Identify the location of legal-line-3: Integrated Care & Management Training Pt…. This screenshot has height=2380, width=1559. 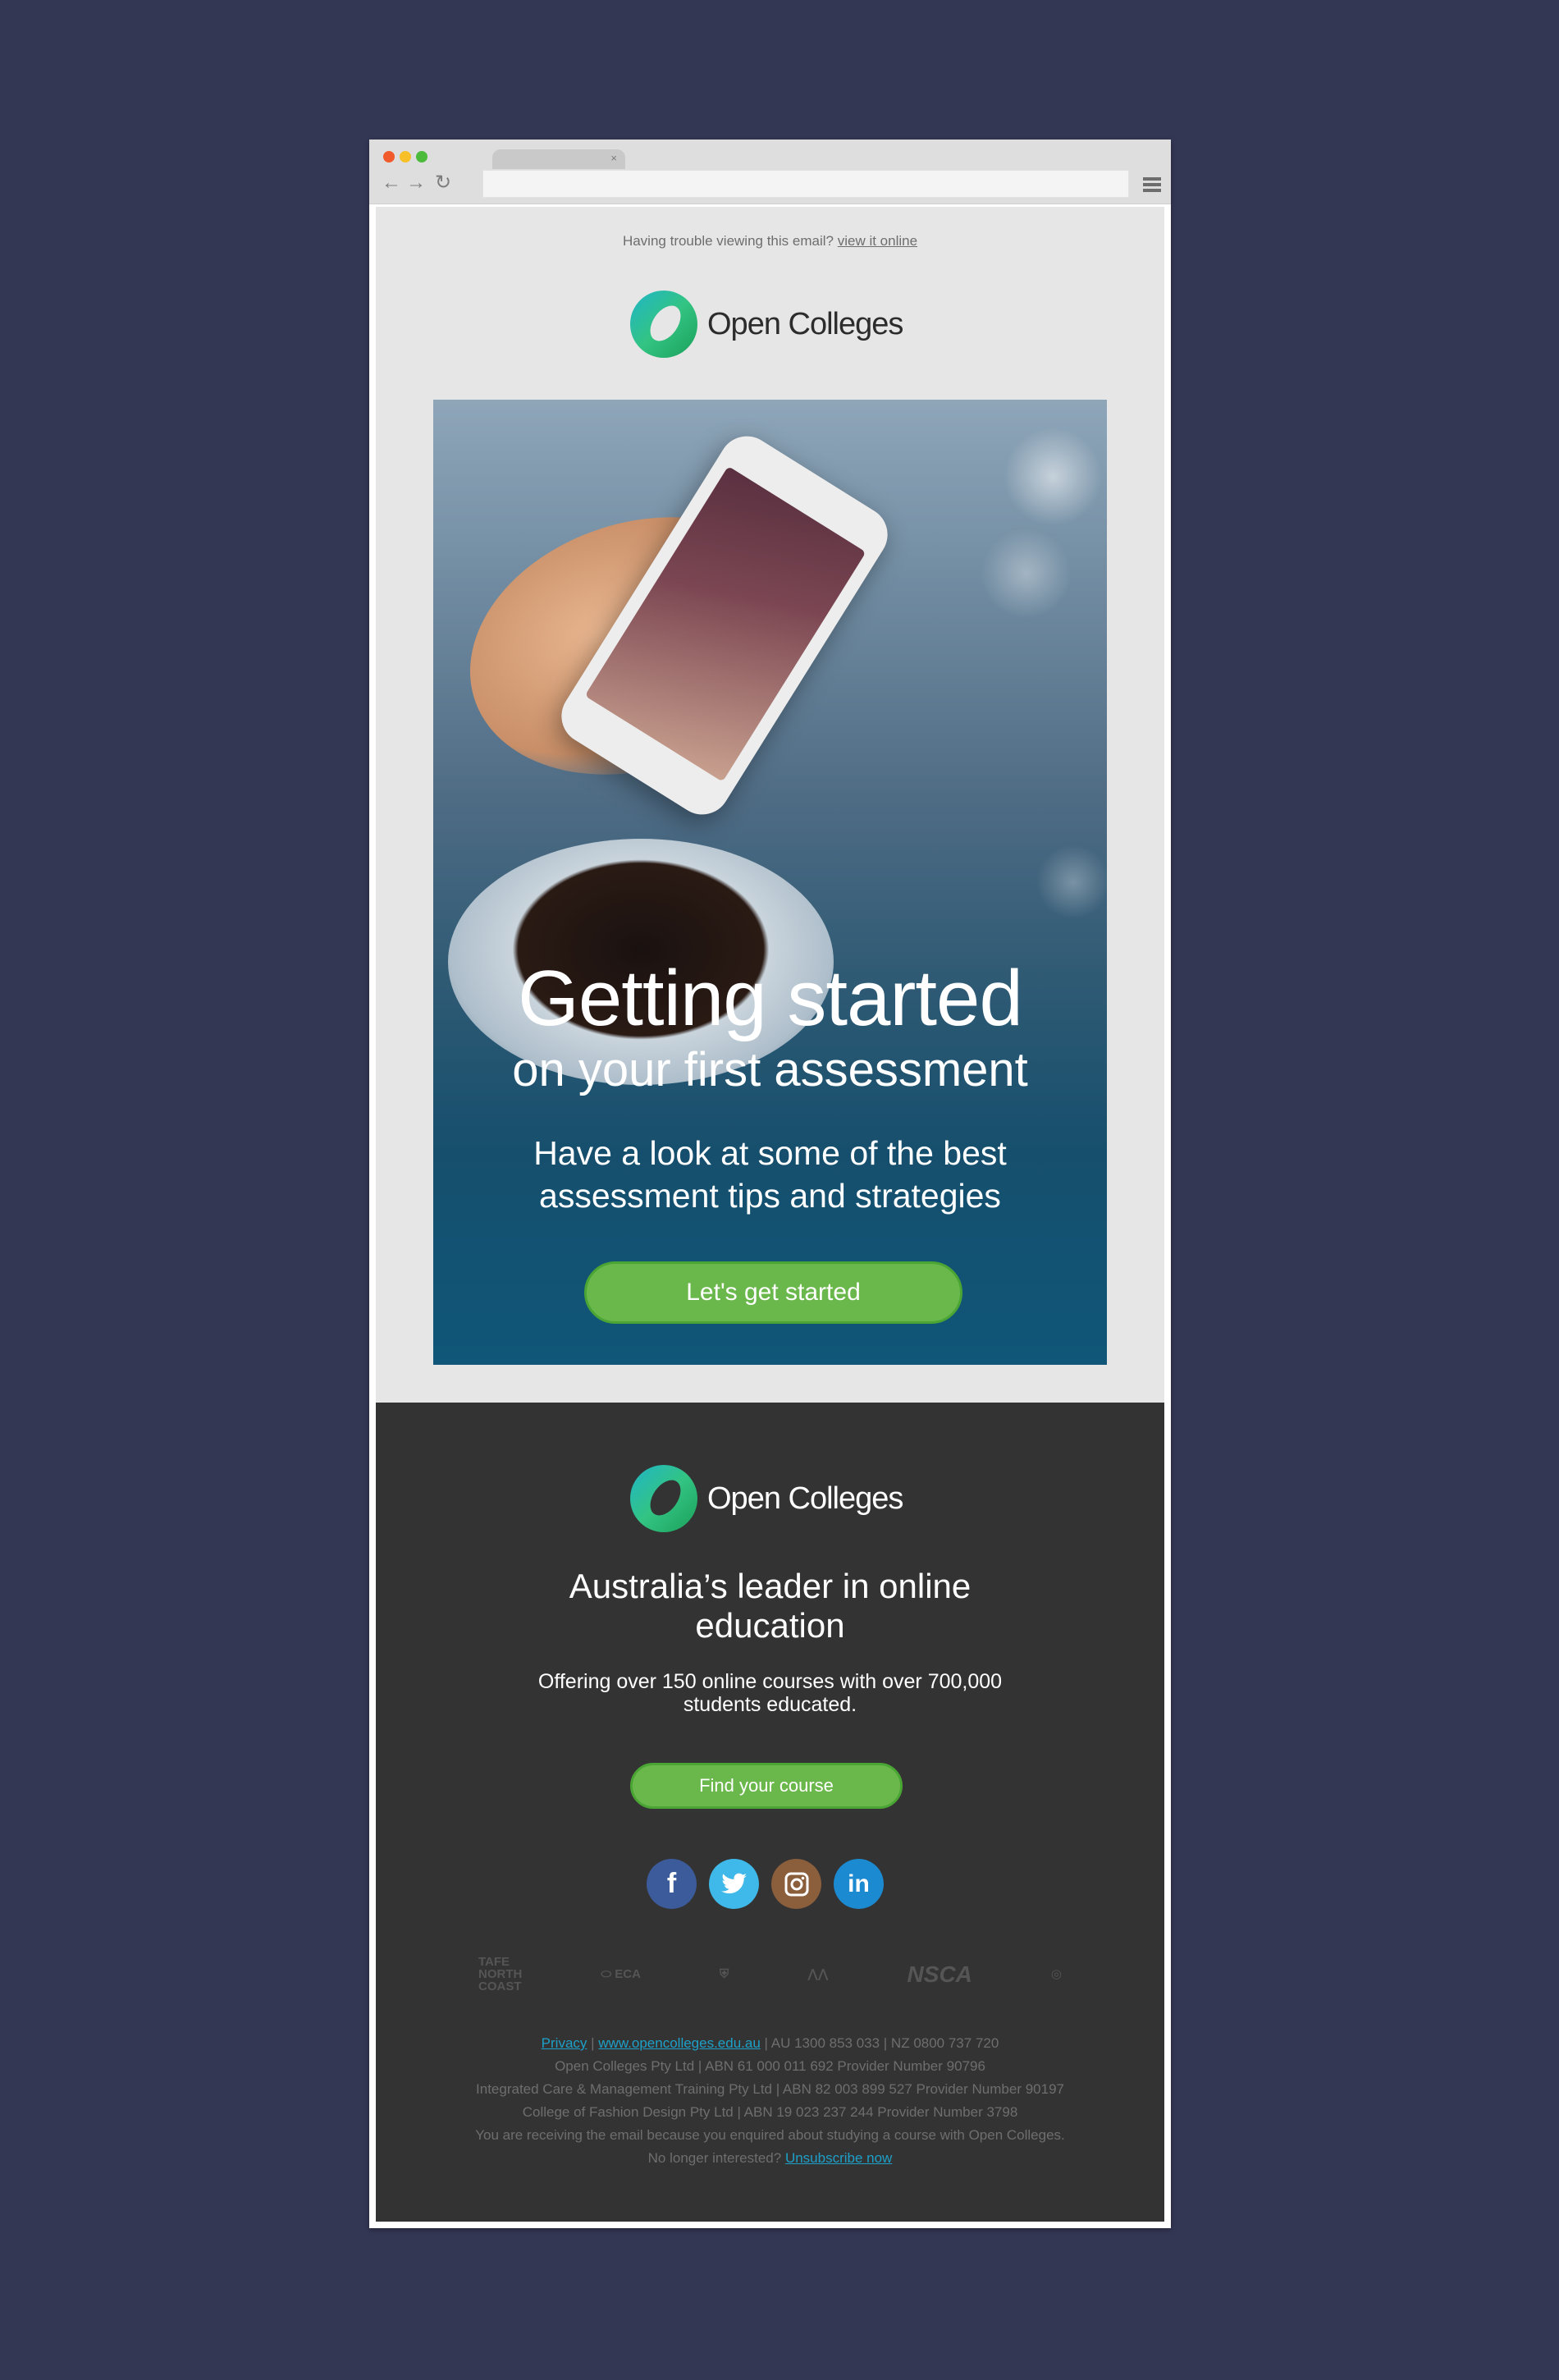
(770, 2089).